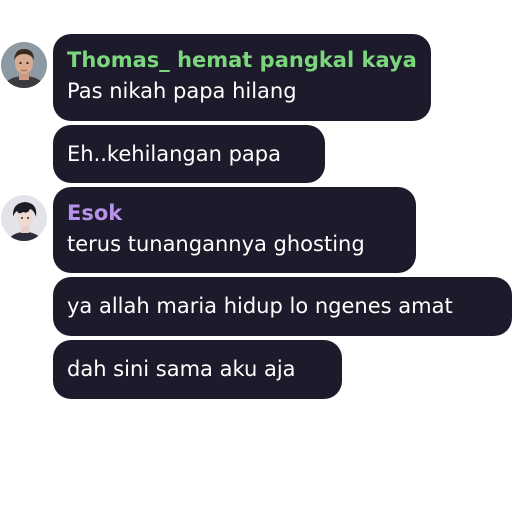 The height and width of the screenshot is (512, 512). I want to click on message-text-4: ya allah maria hidup lo ngenes amat, so click(260, 306).